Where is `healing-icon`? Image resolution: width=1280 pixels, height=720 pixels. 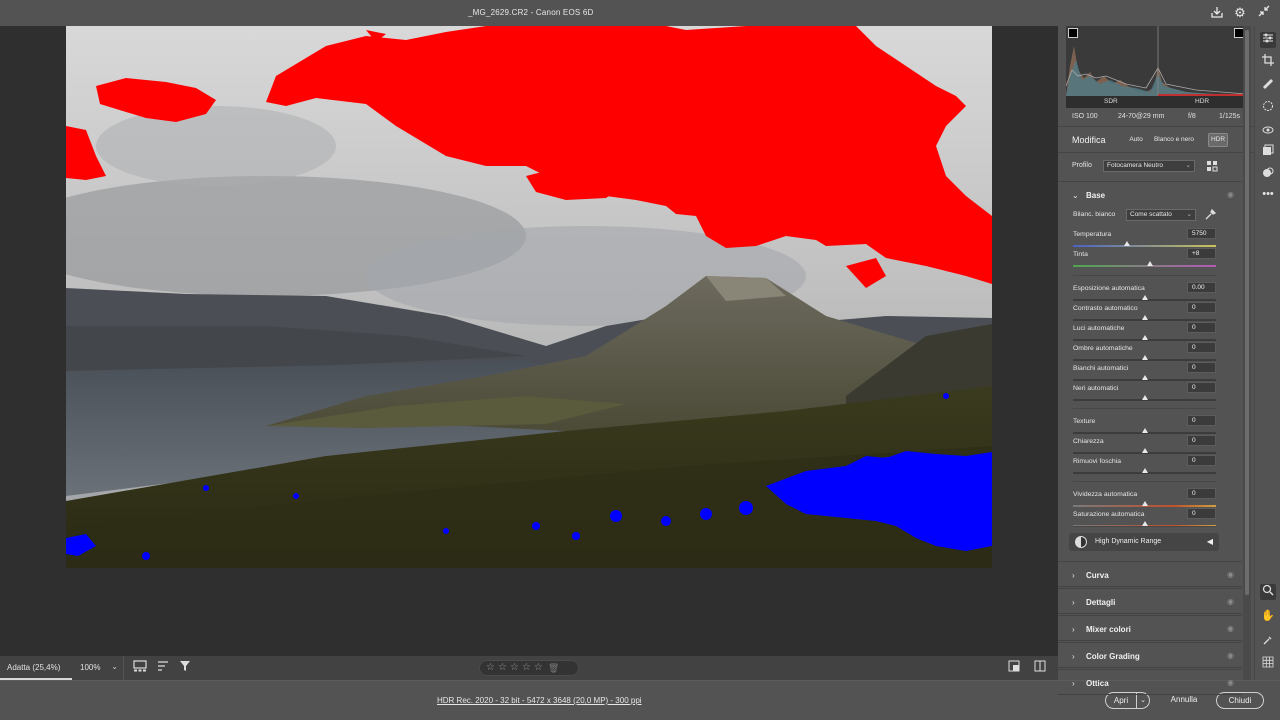
healing-icon is located at coordinates (1268, 86).